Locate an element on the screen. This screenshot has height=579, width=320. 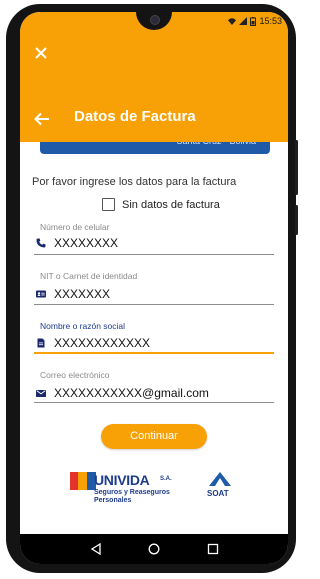
name-field-underline is located at coordinates (154, 353).